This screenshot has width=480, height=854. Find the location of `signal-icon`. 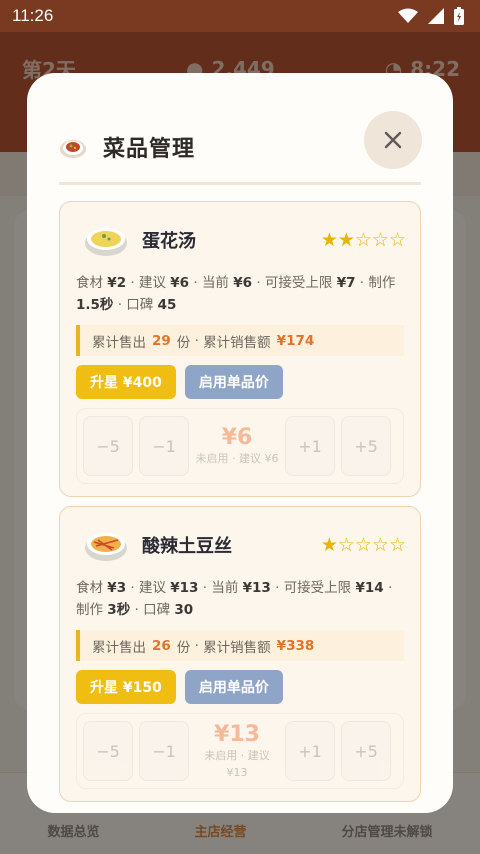

signal-icon is located at coordinates (436, 16).